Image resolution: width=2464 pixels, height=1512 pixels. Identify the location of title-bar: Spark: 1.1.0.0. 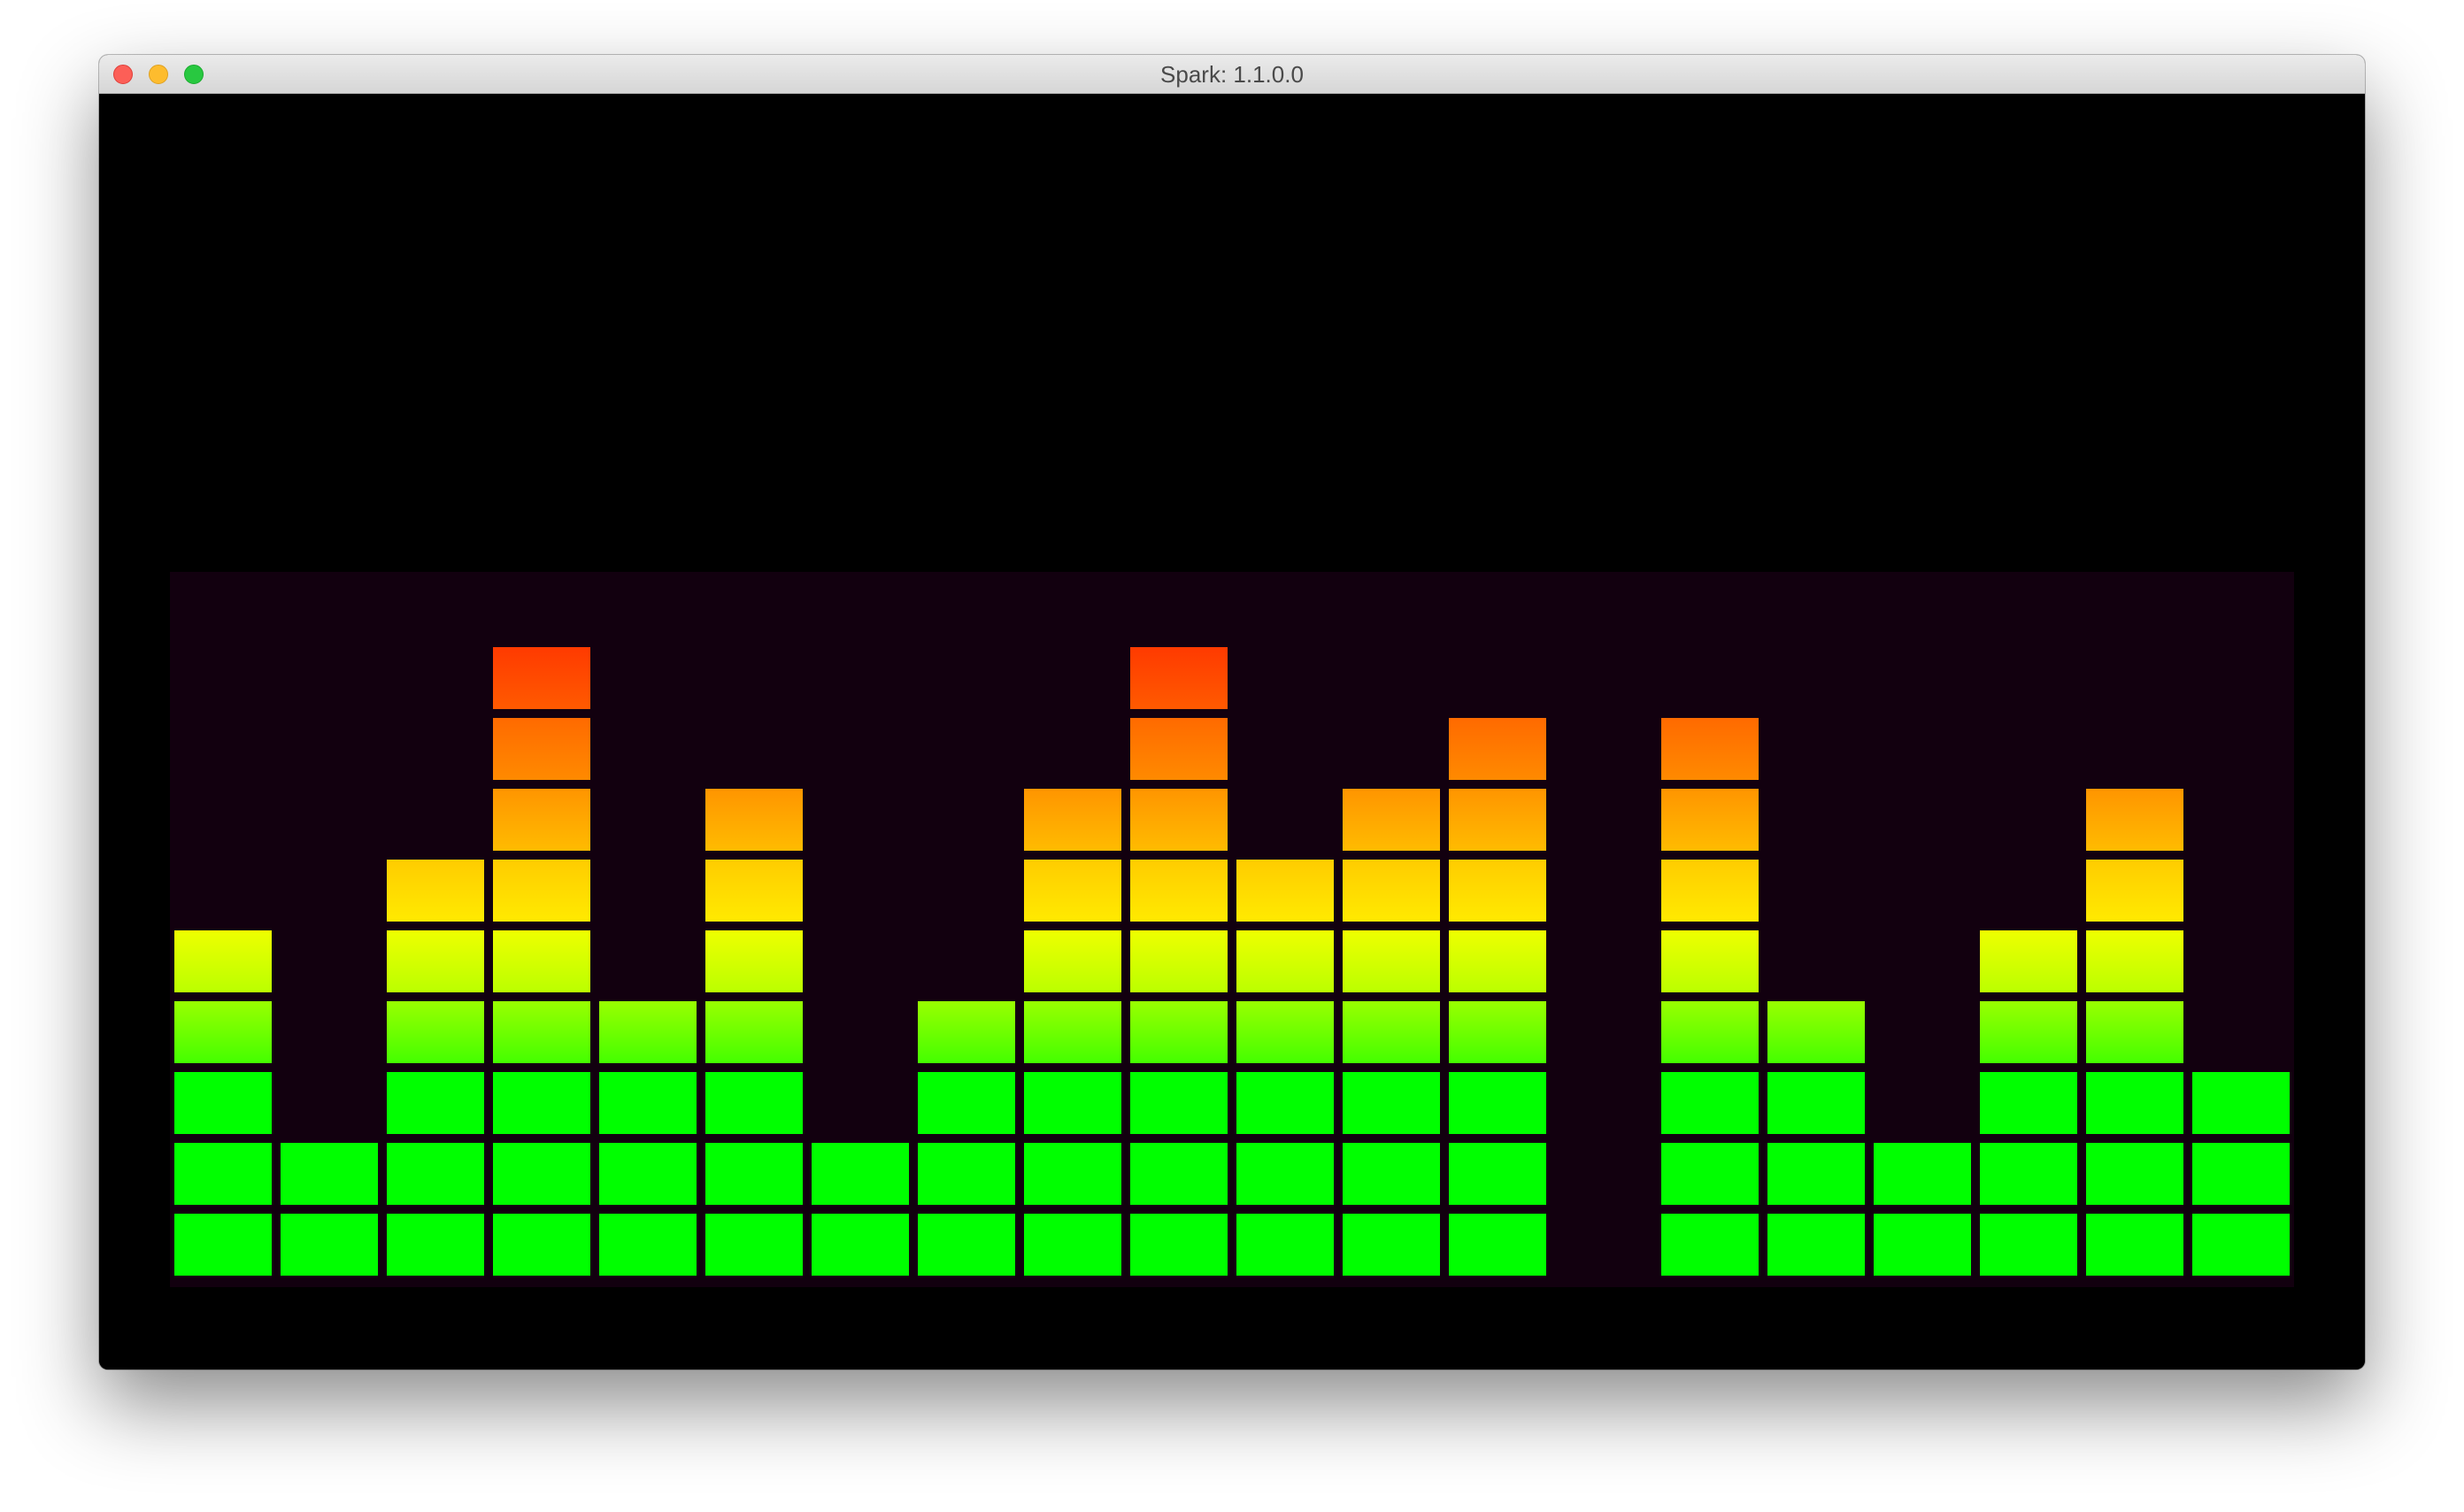
(1232, 74).